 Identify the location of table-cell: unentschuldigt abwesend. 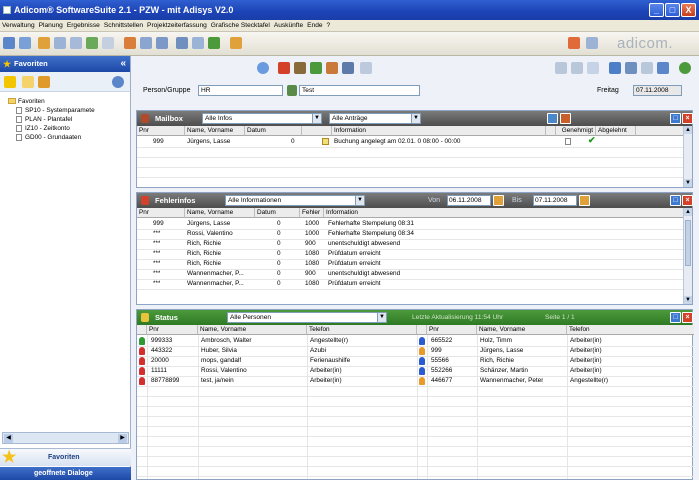
(363, 274).